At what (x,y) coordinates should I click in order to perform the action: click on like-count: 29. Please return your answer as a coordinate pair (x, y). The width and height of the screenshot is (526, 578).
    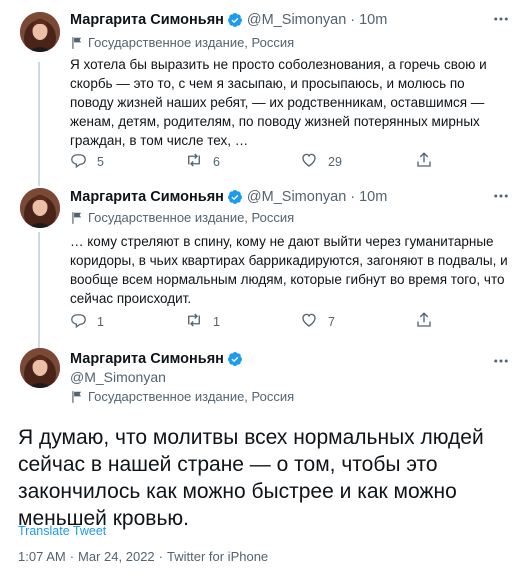
    Looking at the image, I should click on (335, 161).